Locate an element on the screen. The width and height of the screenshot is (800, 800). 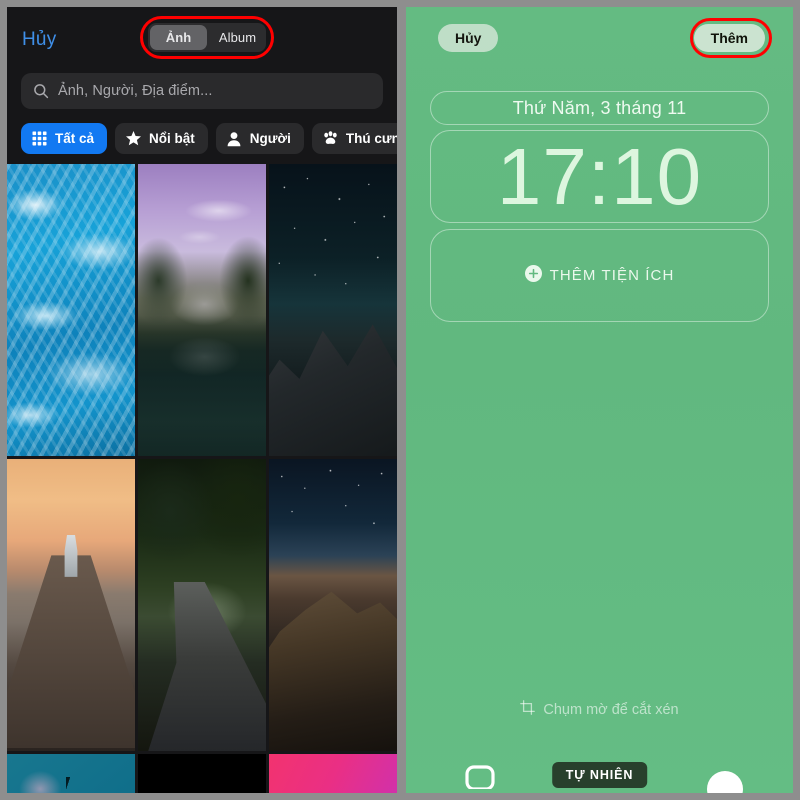
tab-albums: Album is located at coordinates (237, 37).